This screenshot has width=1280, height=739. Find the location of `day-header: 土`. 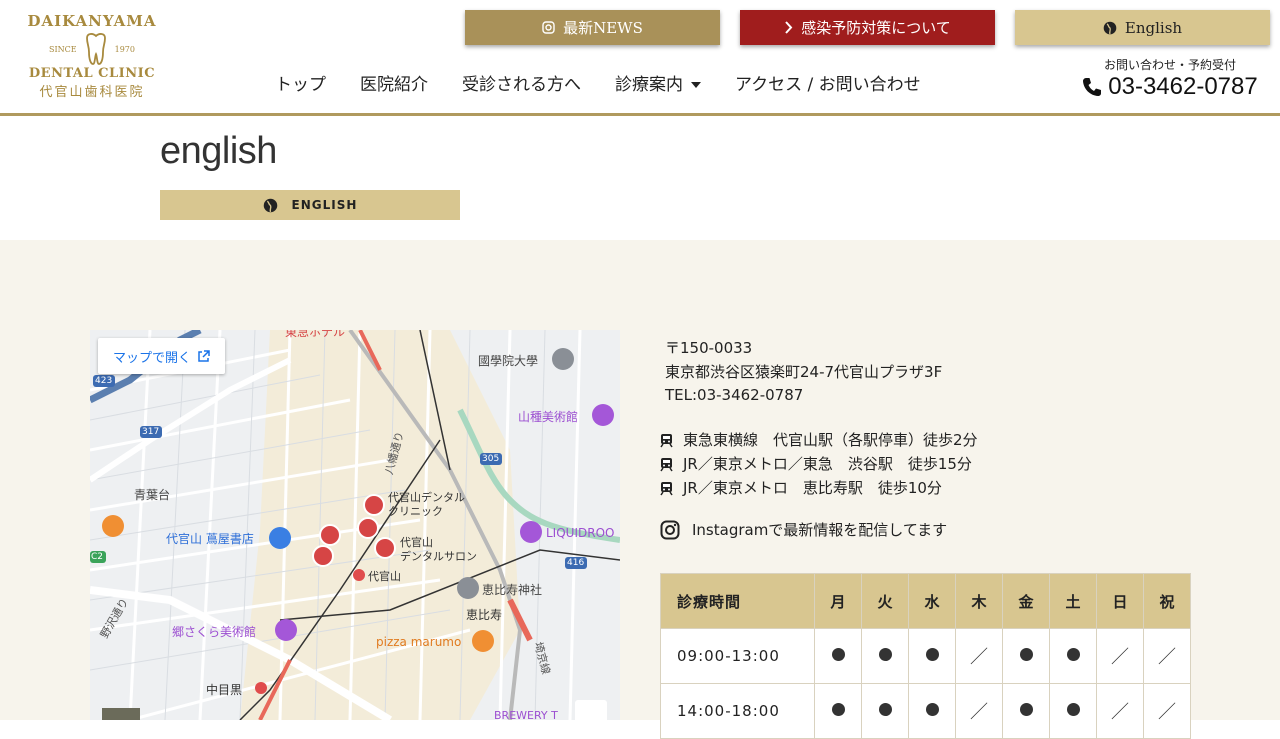

day-header: 土 is located at coordinates (1073, 601).